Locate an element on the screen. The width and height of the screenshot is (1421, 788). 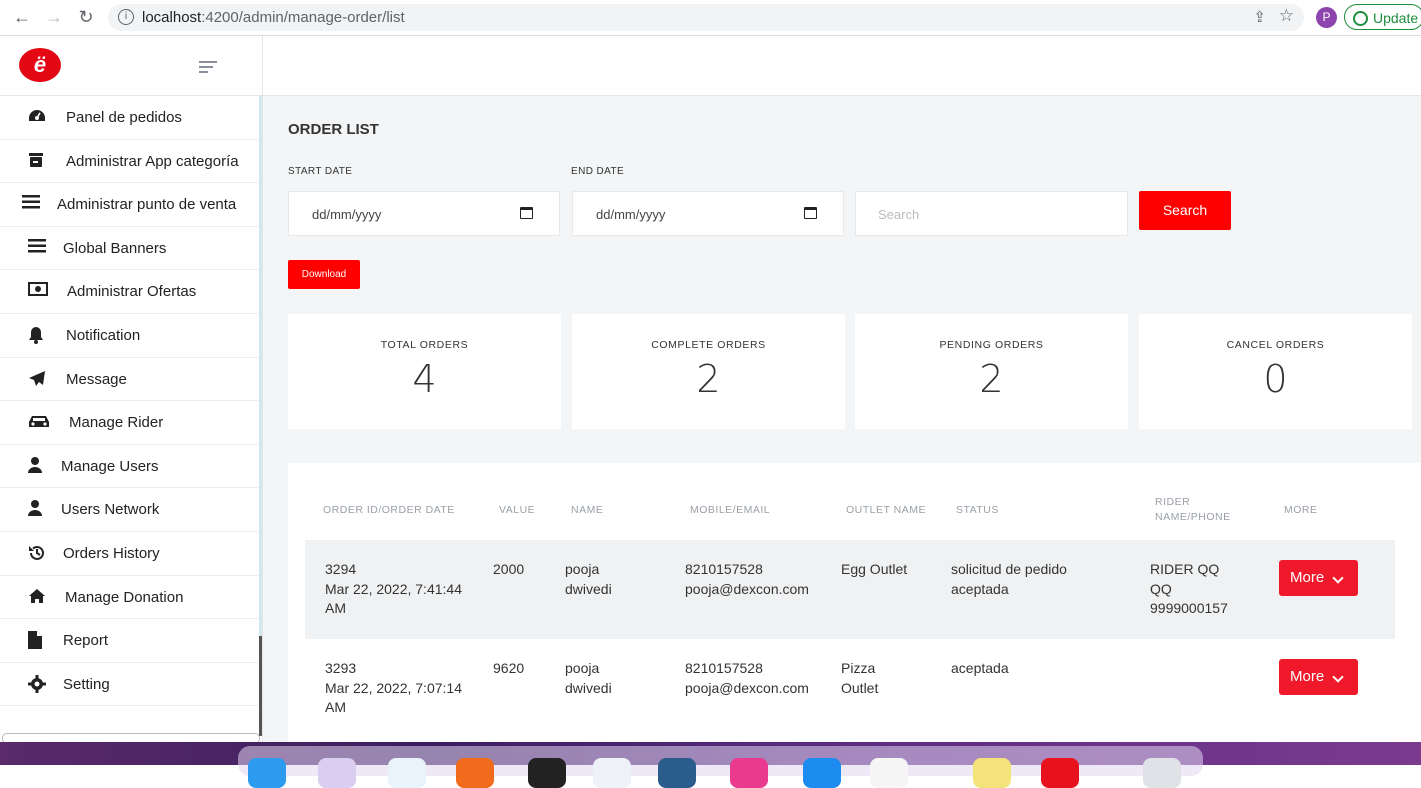
reload-icon: ↻ is located at coordinates (86, 17).